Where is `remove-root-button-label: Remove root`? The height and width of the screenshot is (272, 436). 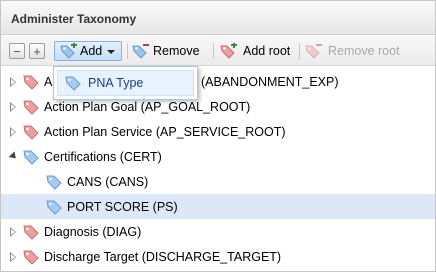 remove-root-button-label: Remove root is located at coordinates (364, 51).